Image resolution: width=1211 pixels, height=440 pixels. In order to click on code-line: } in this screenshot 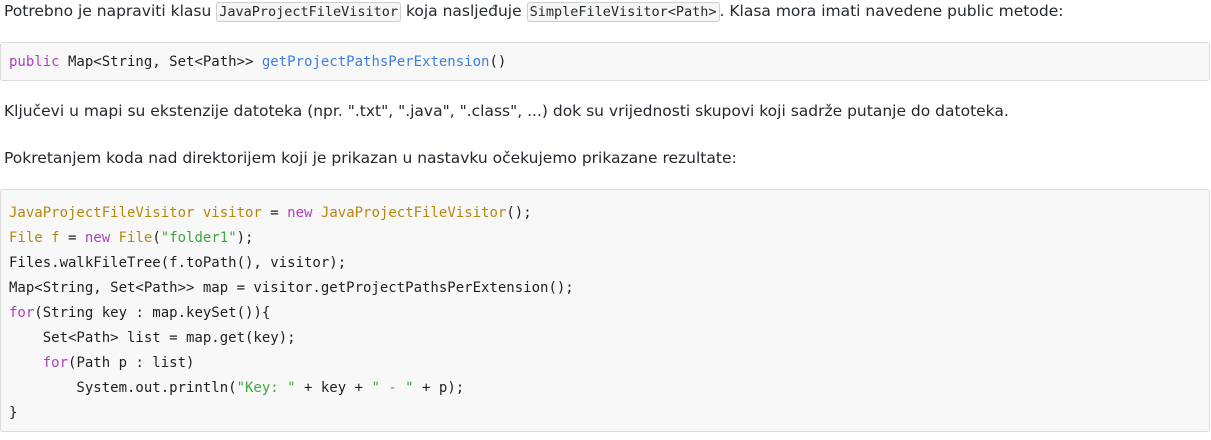, I will do `click(13, 413)`.